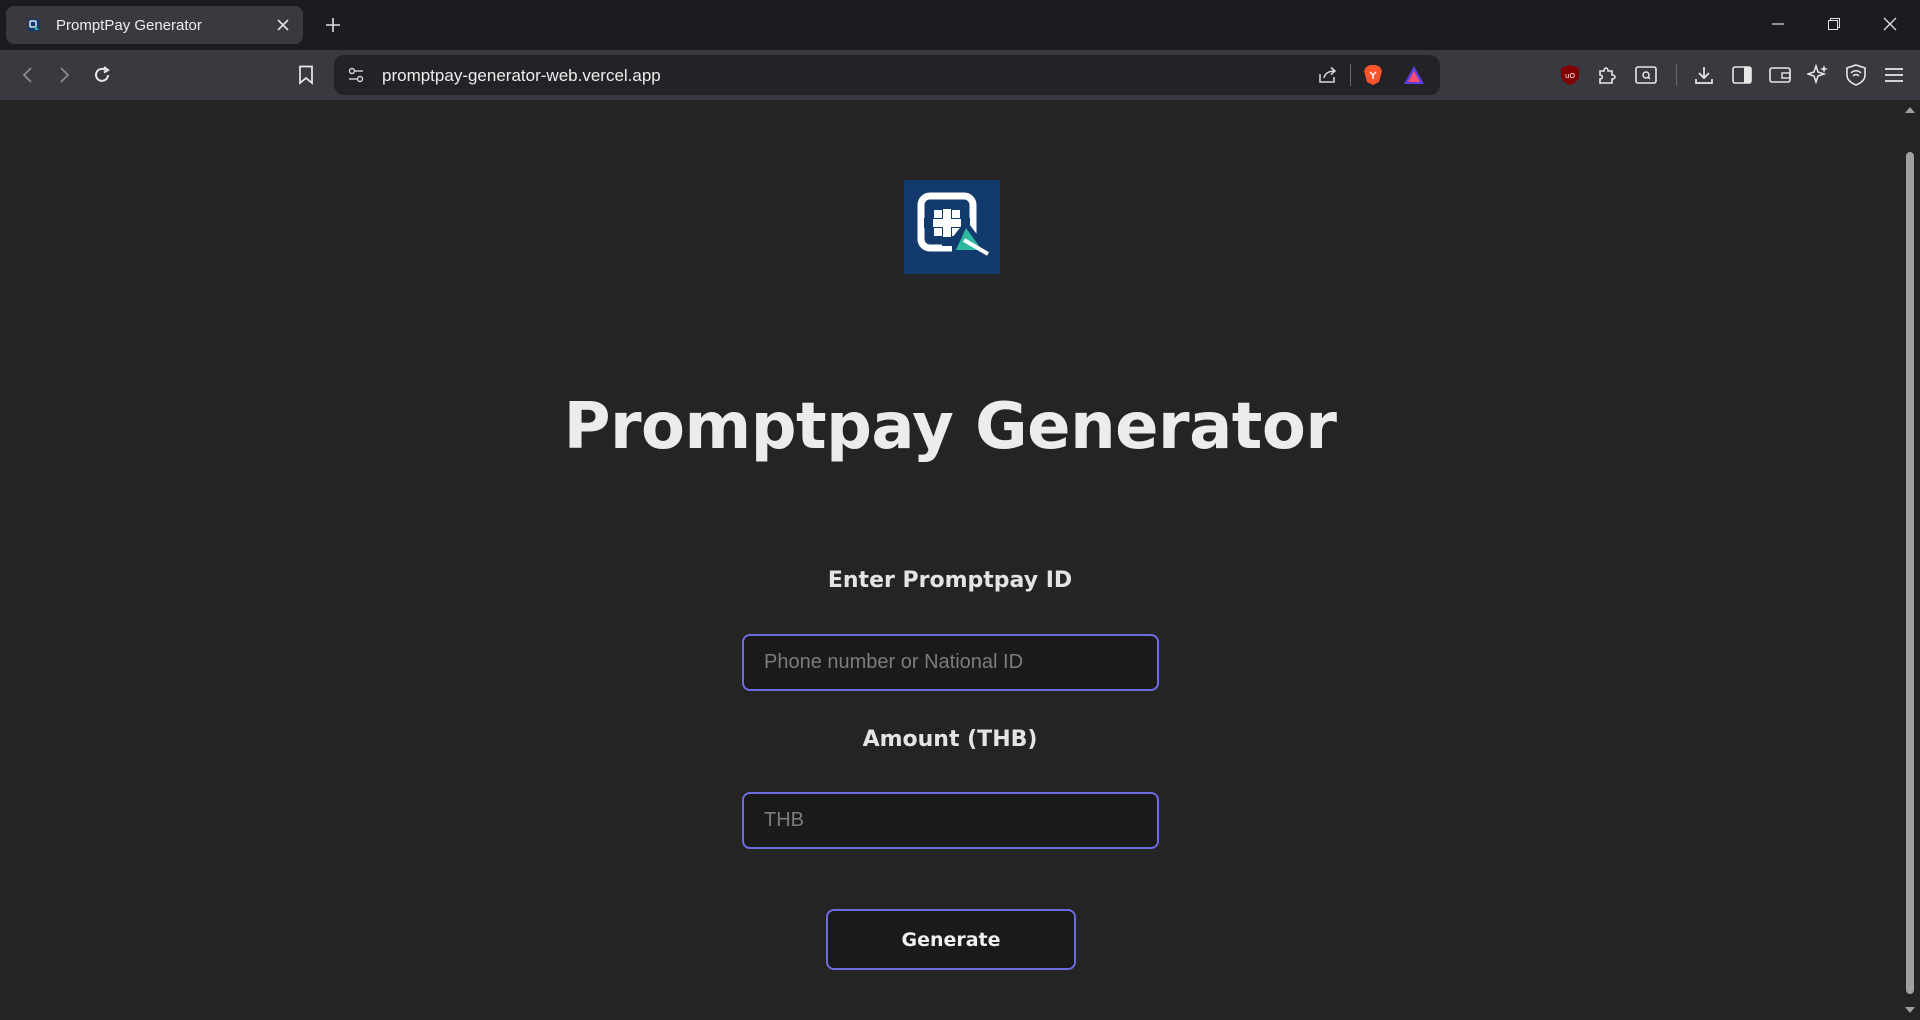 The image size is (1920, 1020). I want to click on amount-label: Amount (THB), so click(950, 739).